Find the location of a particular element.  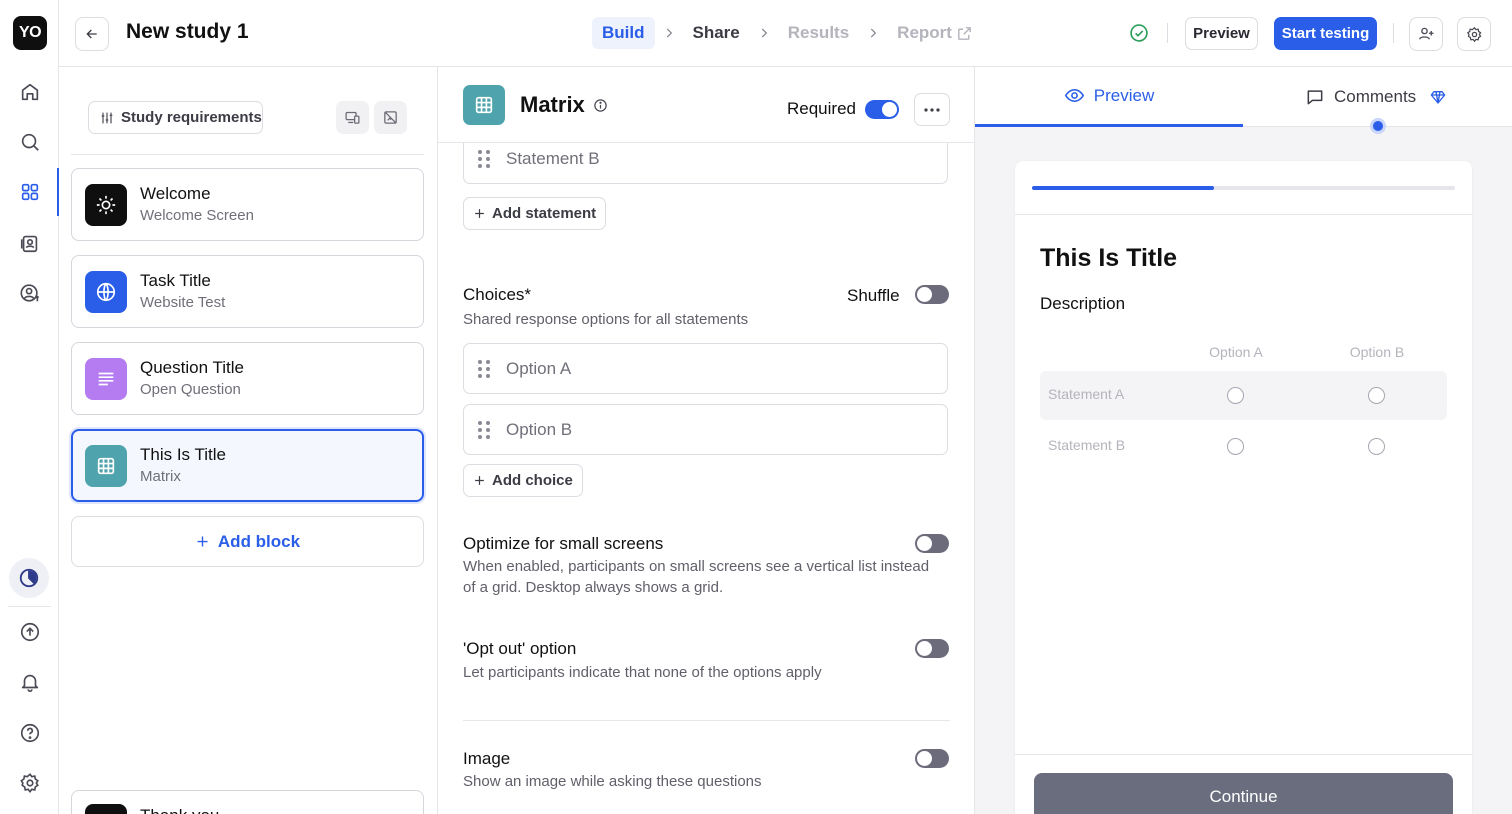

help-icon is located at coordinates (30, 733).